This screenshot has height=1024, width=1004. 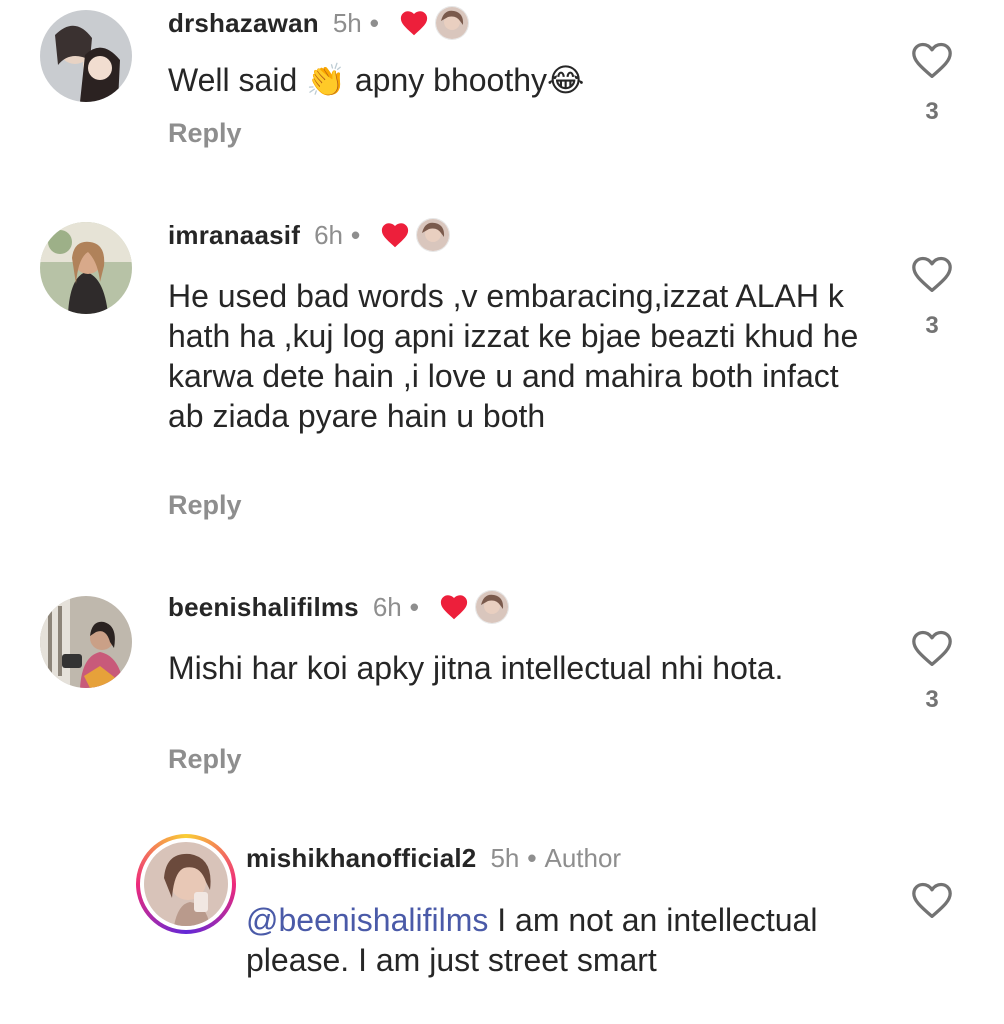 What do you see at coordinates (309, 235) in the screenshot?
I see `comment-meta: imranaasif 6h •` at bounding box center [309, 235].